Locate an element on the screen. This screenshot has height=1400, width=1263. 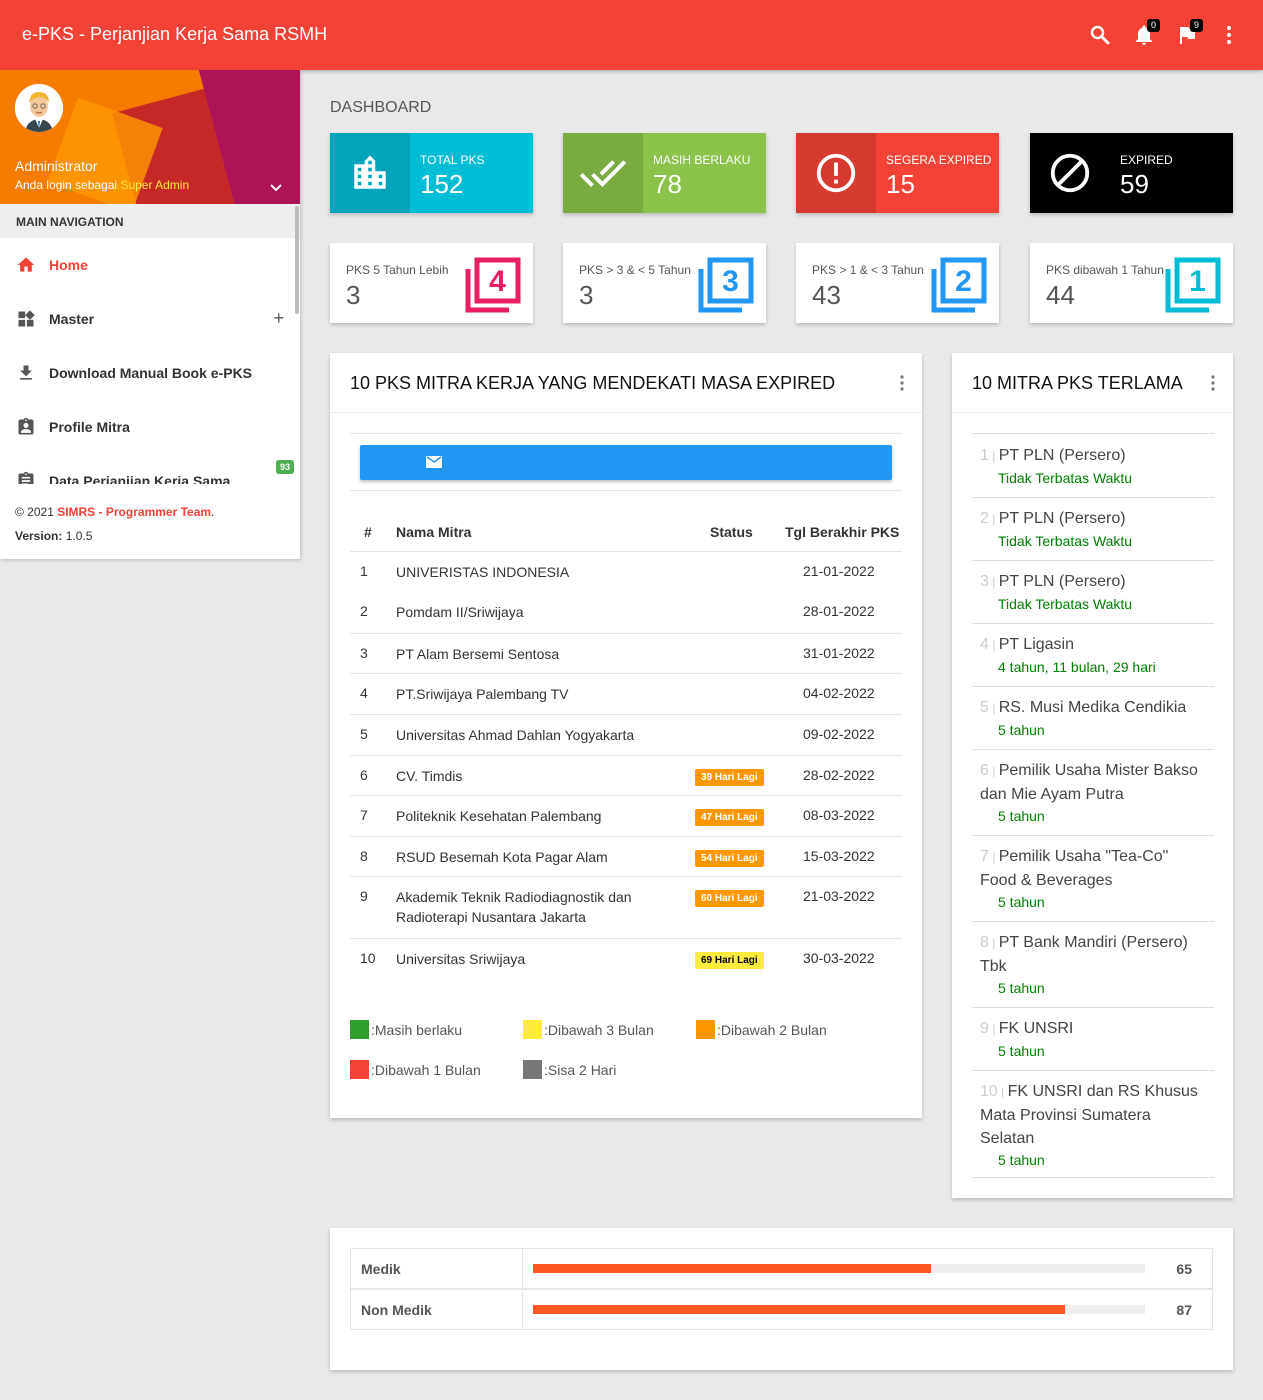
table-row: 4 PT.Sriwijaya Palembang TV 04-02-2022 is located at coordinates (626, 693).